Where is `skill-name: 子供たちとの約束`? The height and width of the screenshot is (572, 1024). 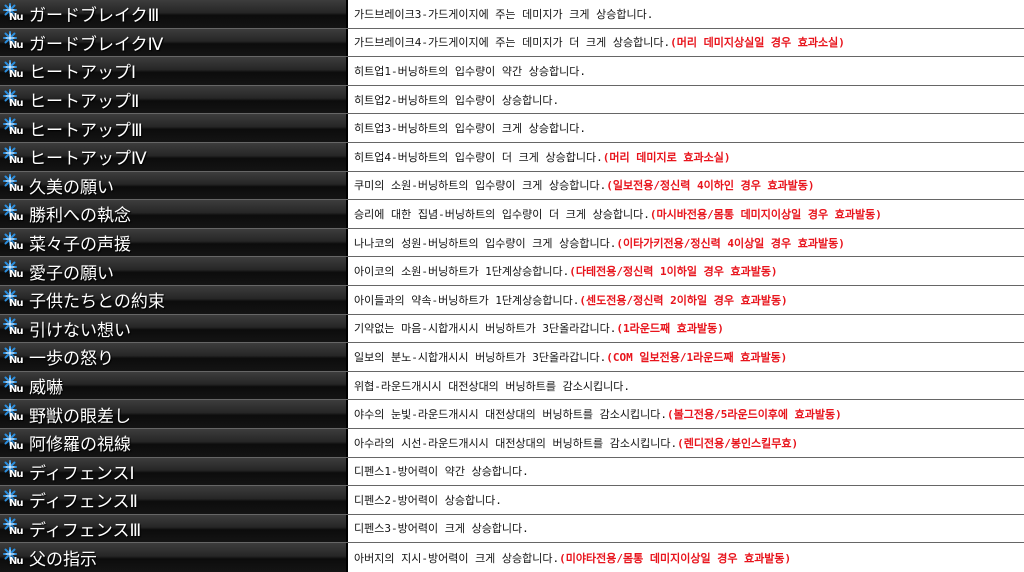 skill-name: 子供たちとの約束 is located at coordinates (97, 302).